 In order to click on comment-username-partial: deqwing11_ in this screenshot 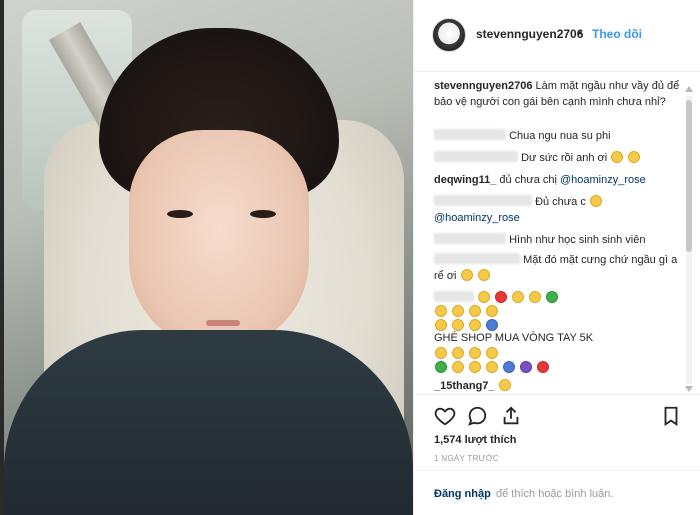, I will do `click(465, 180)`.